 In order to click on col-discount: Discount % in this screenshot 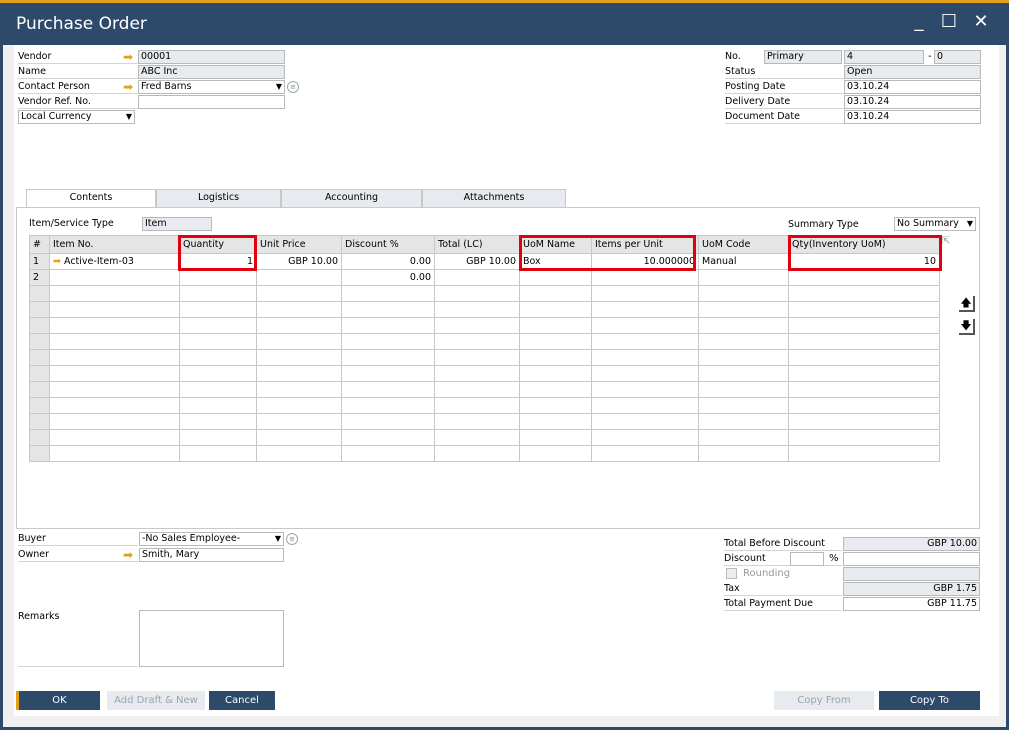, I will do `click(388, 244)`.